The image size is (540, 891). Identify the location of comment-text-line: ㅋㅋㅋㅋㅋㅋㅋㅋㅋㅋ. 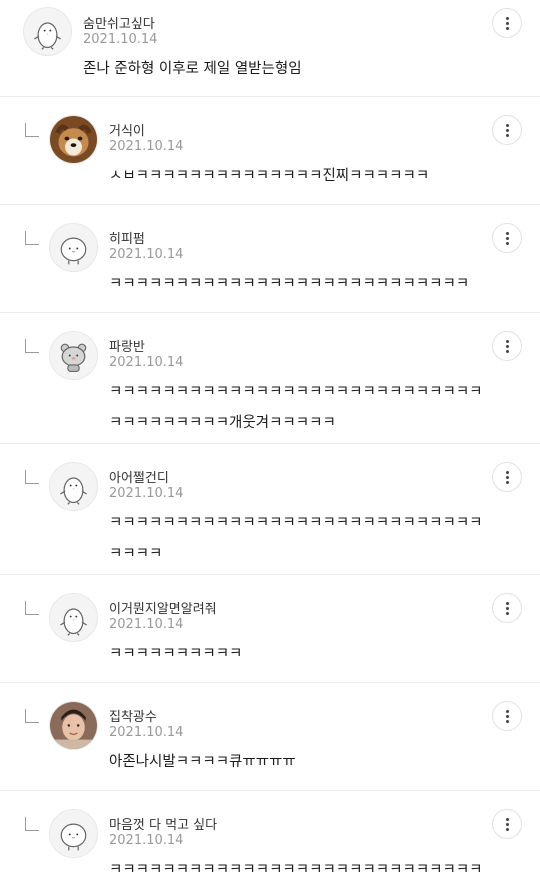
(176, 654).